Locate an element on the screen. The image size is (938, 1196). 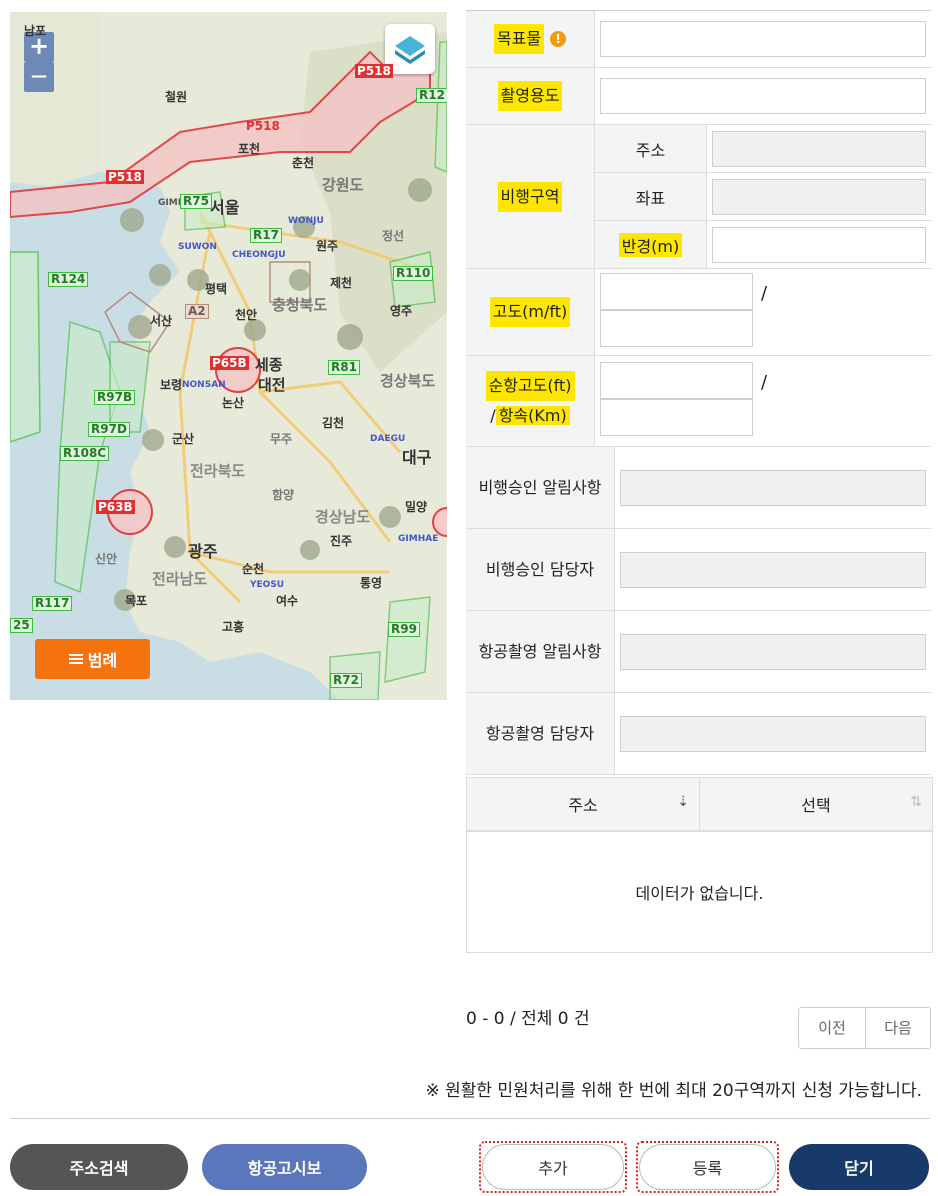
close-button: 닫기 is located at coordinates (859, 1167).